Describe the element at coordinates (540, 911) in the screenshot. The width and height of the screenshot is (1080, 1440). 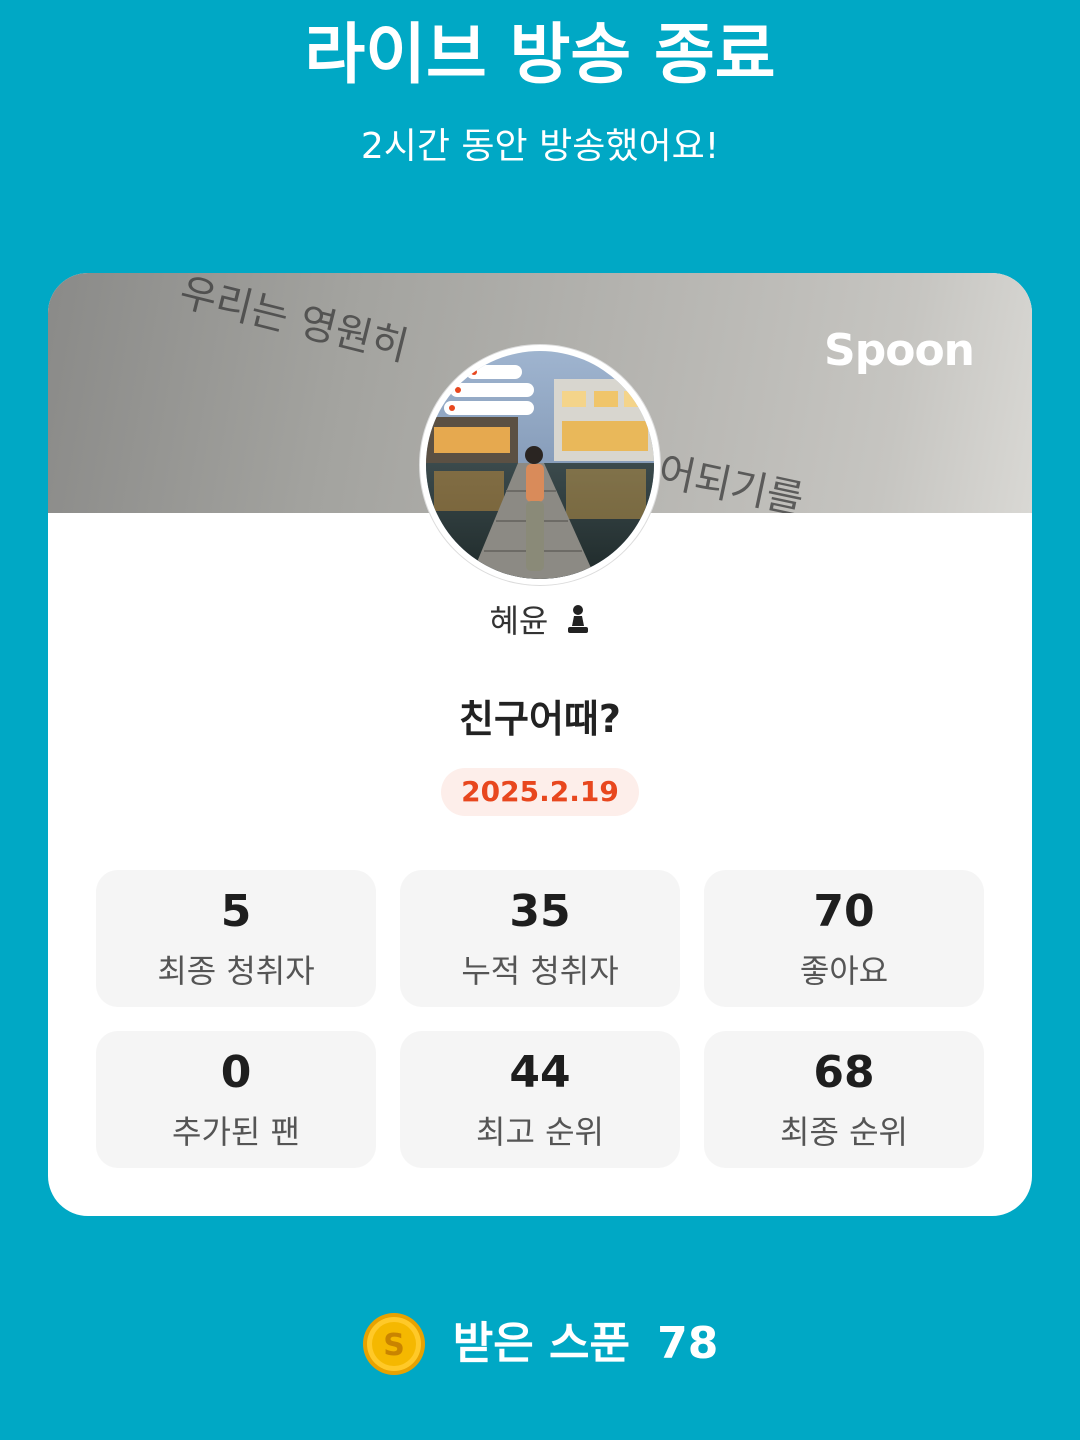
I see `stat-value: 35` at that location.